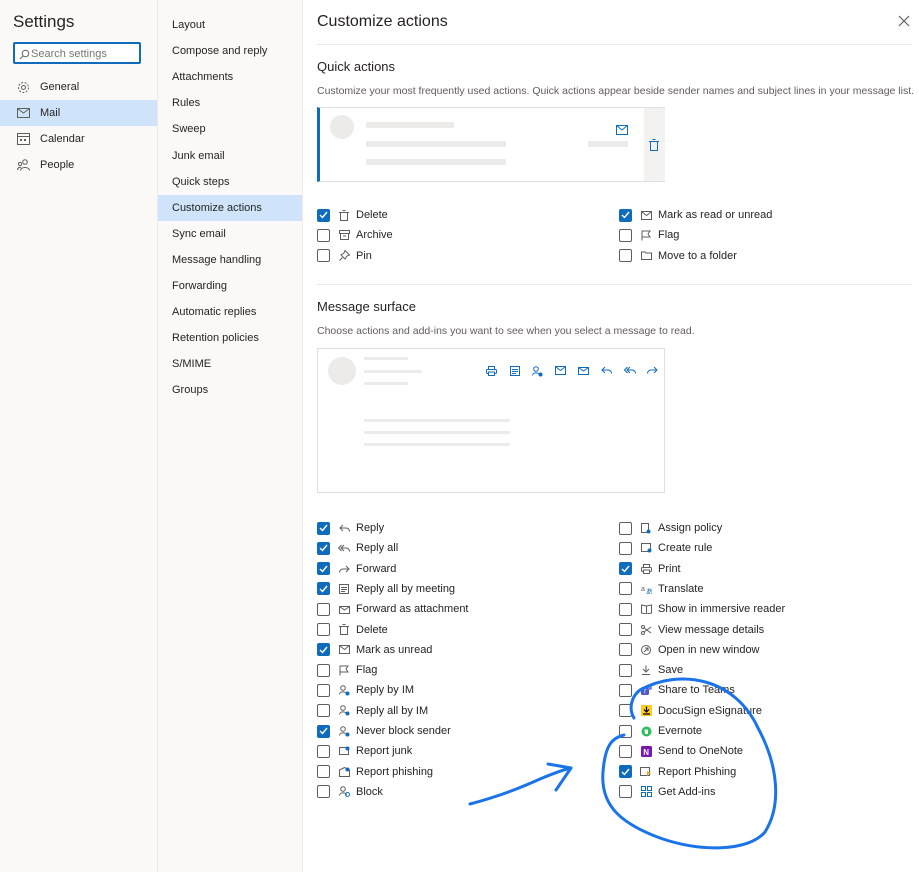 The width and height of the screenshot is (919, 872). I want to click on teams-icon: T, so click(646, 690).